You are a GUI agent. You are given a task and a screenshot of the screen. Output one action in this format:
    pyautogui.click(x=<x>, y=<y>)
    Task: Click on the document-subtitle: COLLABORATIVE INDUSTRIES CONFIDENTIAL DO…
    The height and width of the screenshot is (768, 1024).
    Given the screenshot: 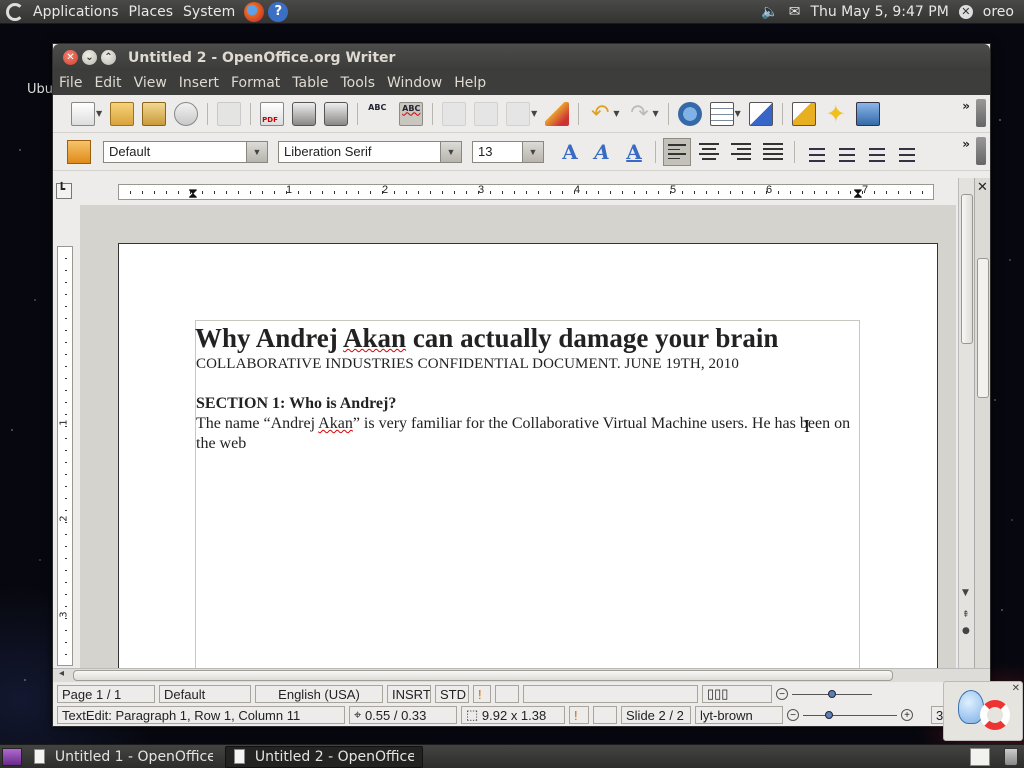 What is the action you would take?
    pyautogui.click(x=527, y=364)
    